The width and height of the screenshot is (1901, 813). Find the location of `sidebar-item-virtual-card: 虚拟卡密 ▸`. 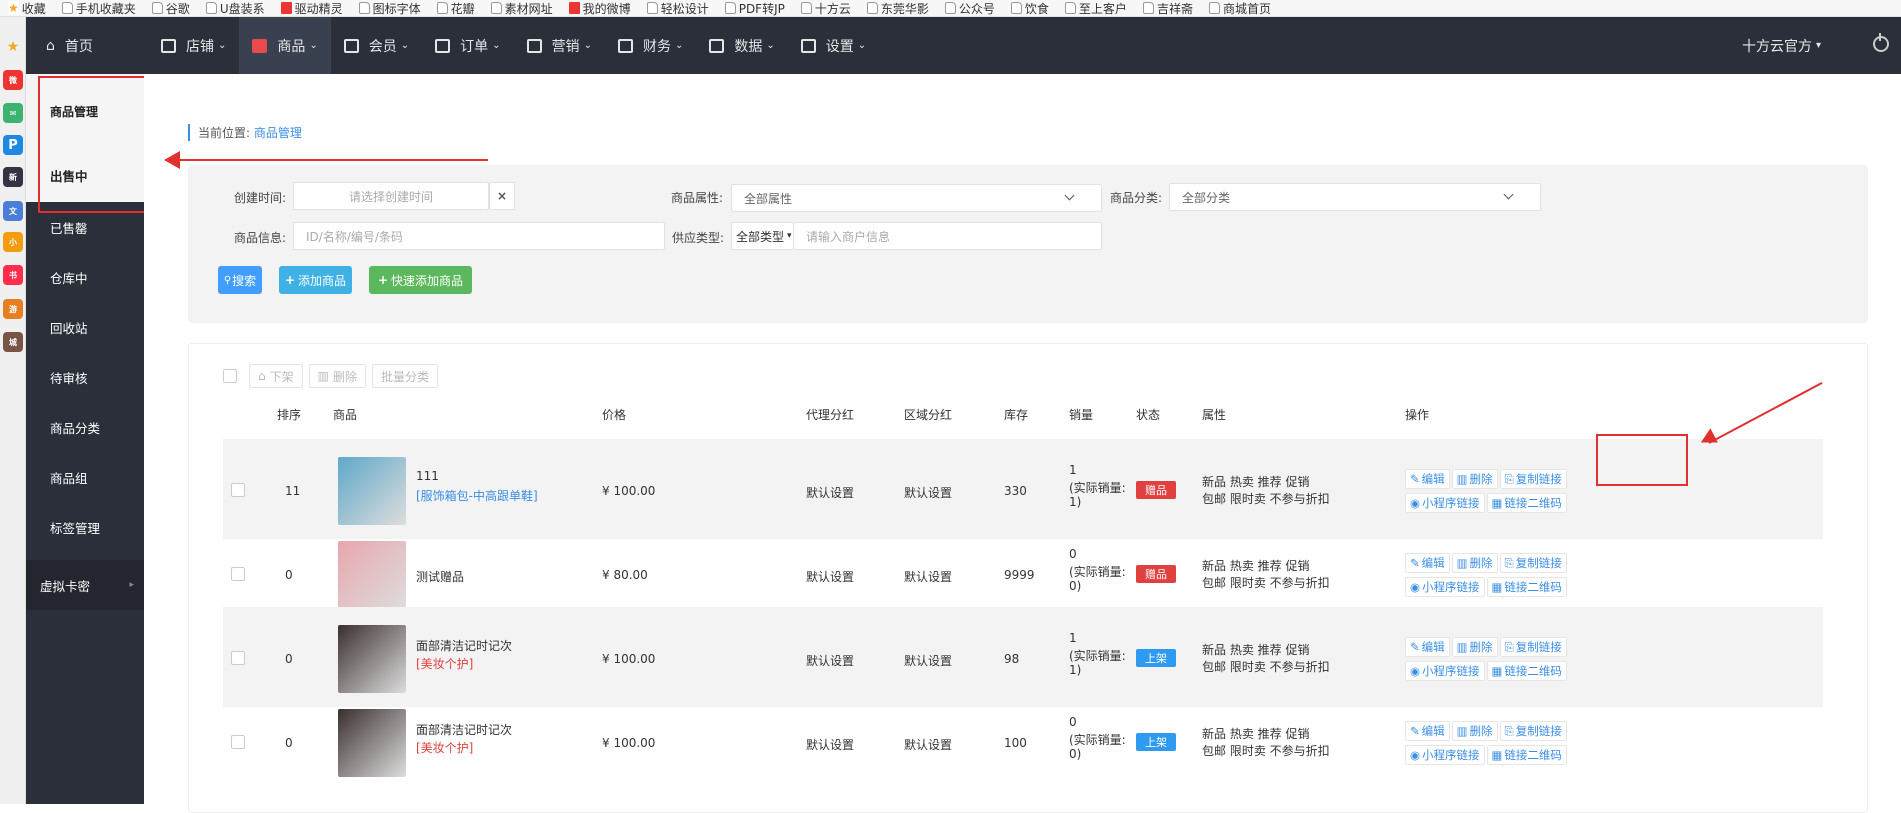

sidebar-item-virtual-card: 虚拟卡密 ▸ is located at coordinates (85, 585).